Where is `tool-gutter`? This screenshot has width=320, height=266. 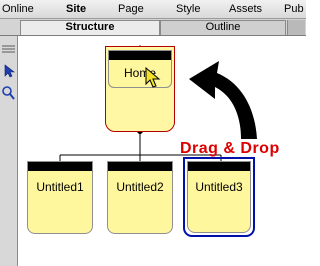 tool-gutter is located at coordinates (9, 151).